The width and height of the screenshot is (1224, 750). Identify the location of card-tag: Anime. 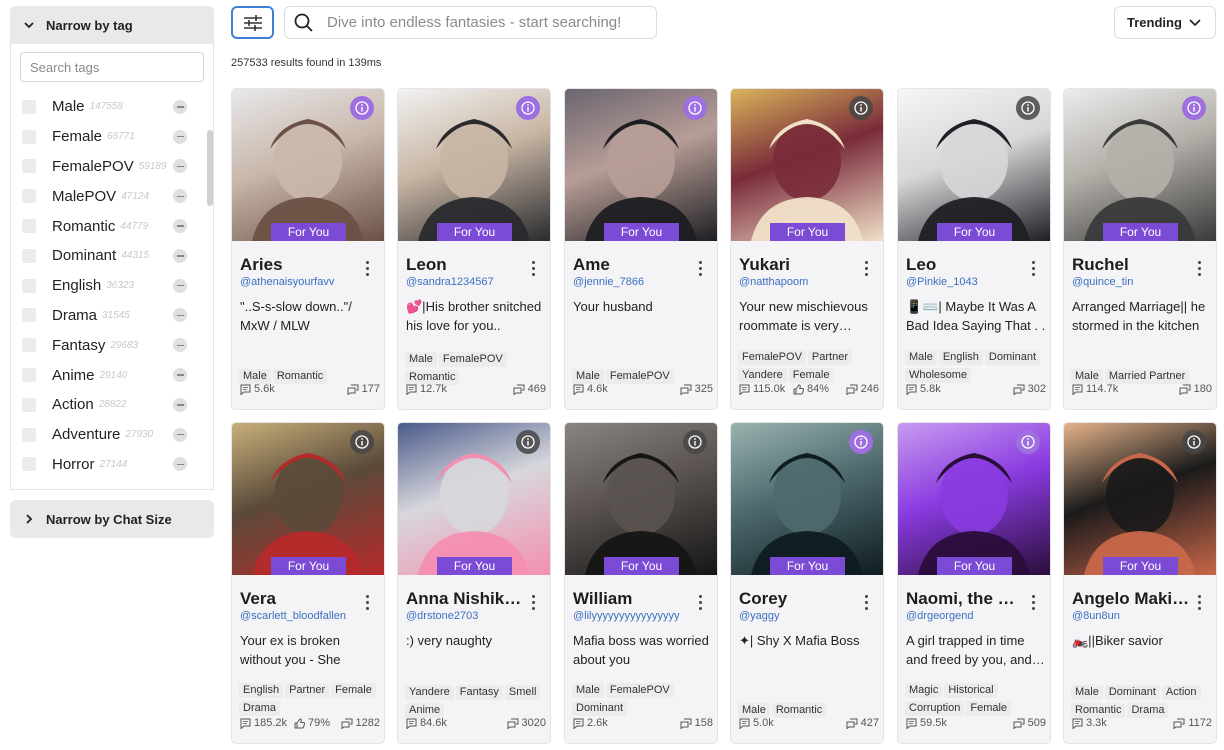
(425, 710).